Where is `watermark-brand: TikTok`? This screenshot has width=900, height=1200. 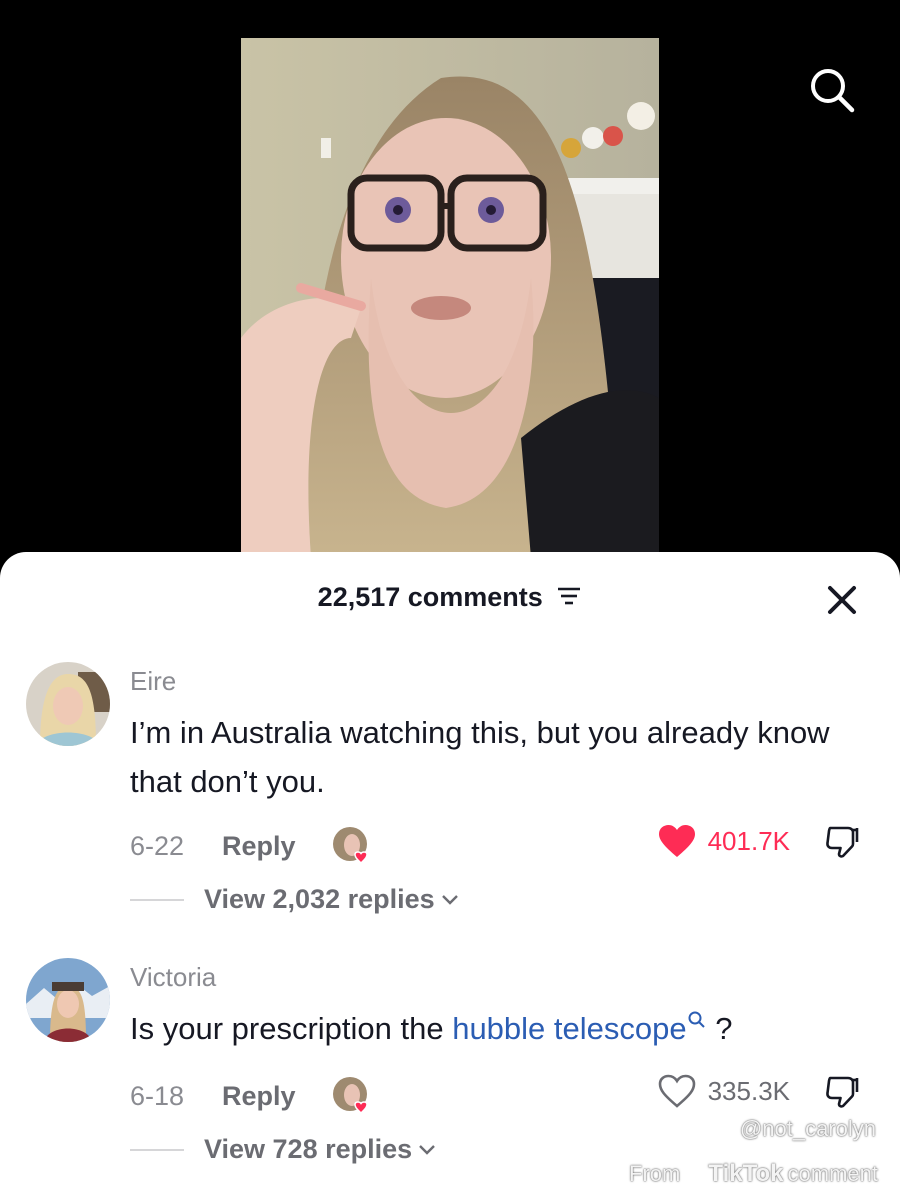 watermark-brand: TikTok is located at coordinates (746, 1173).